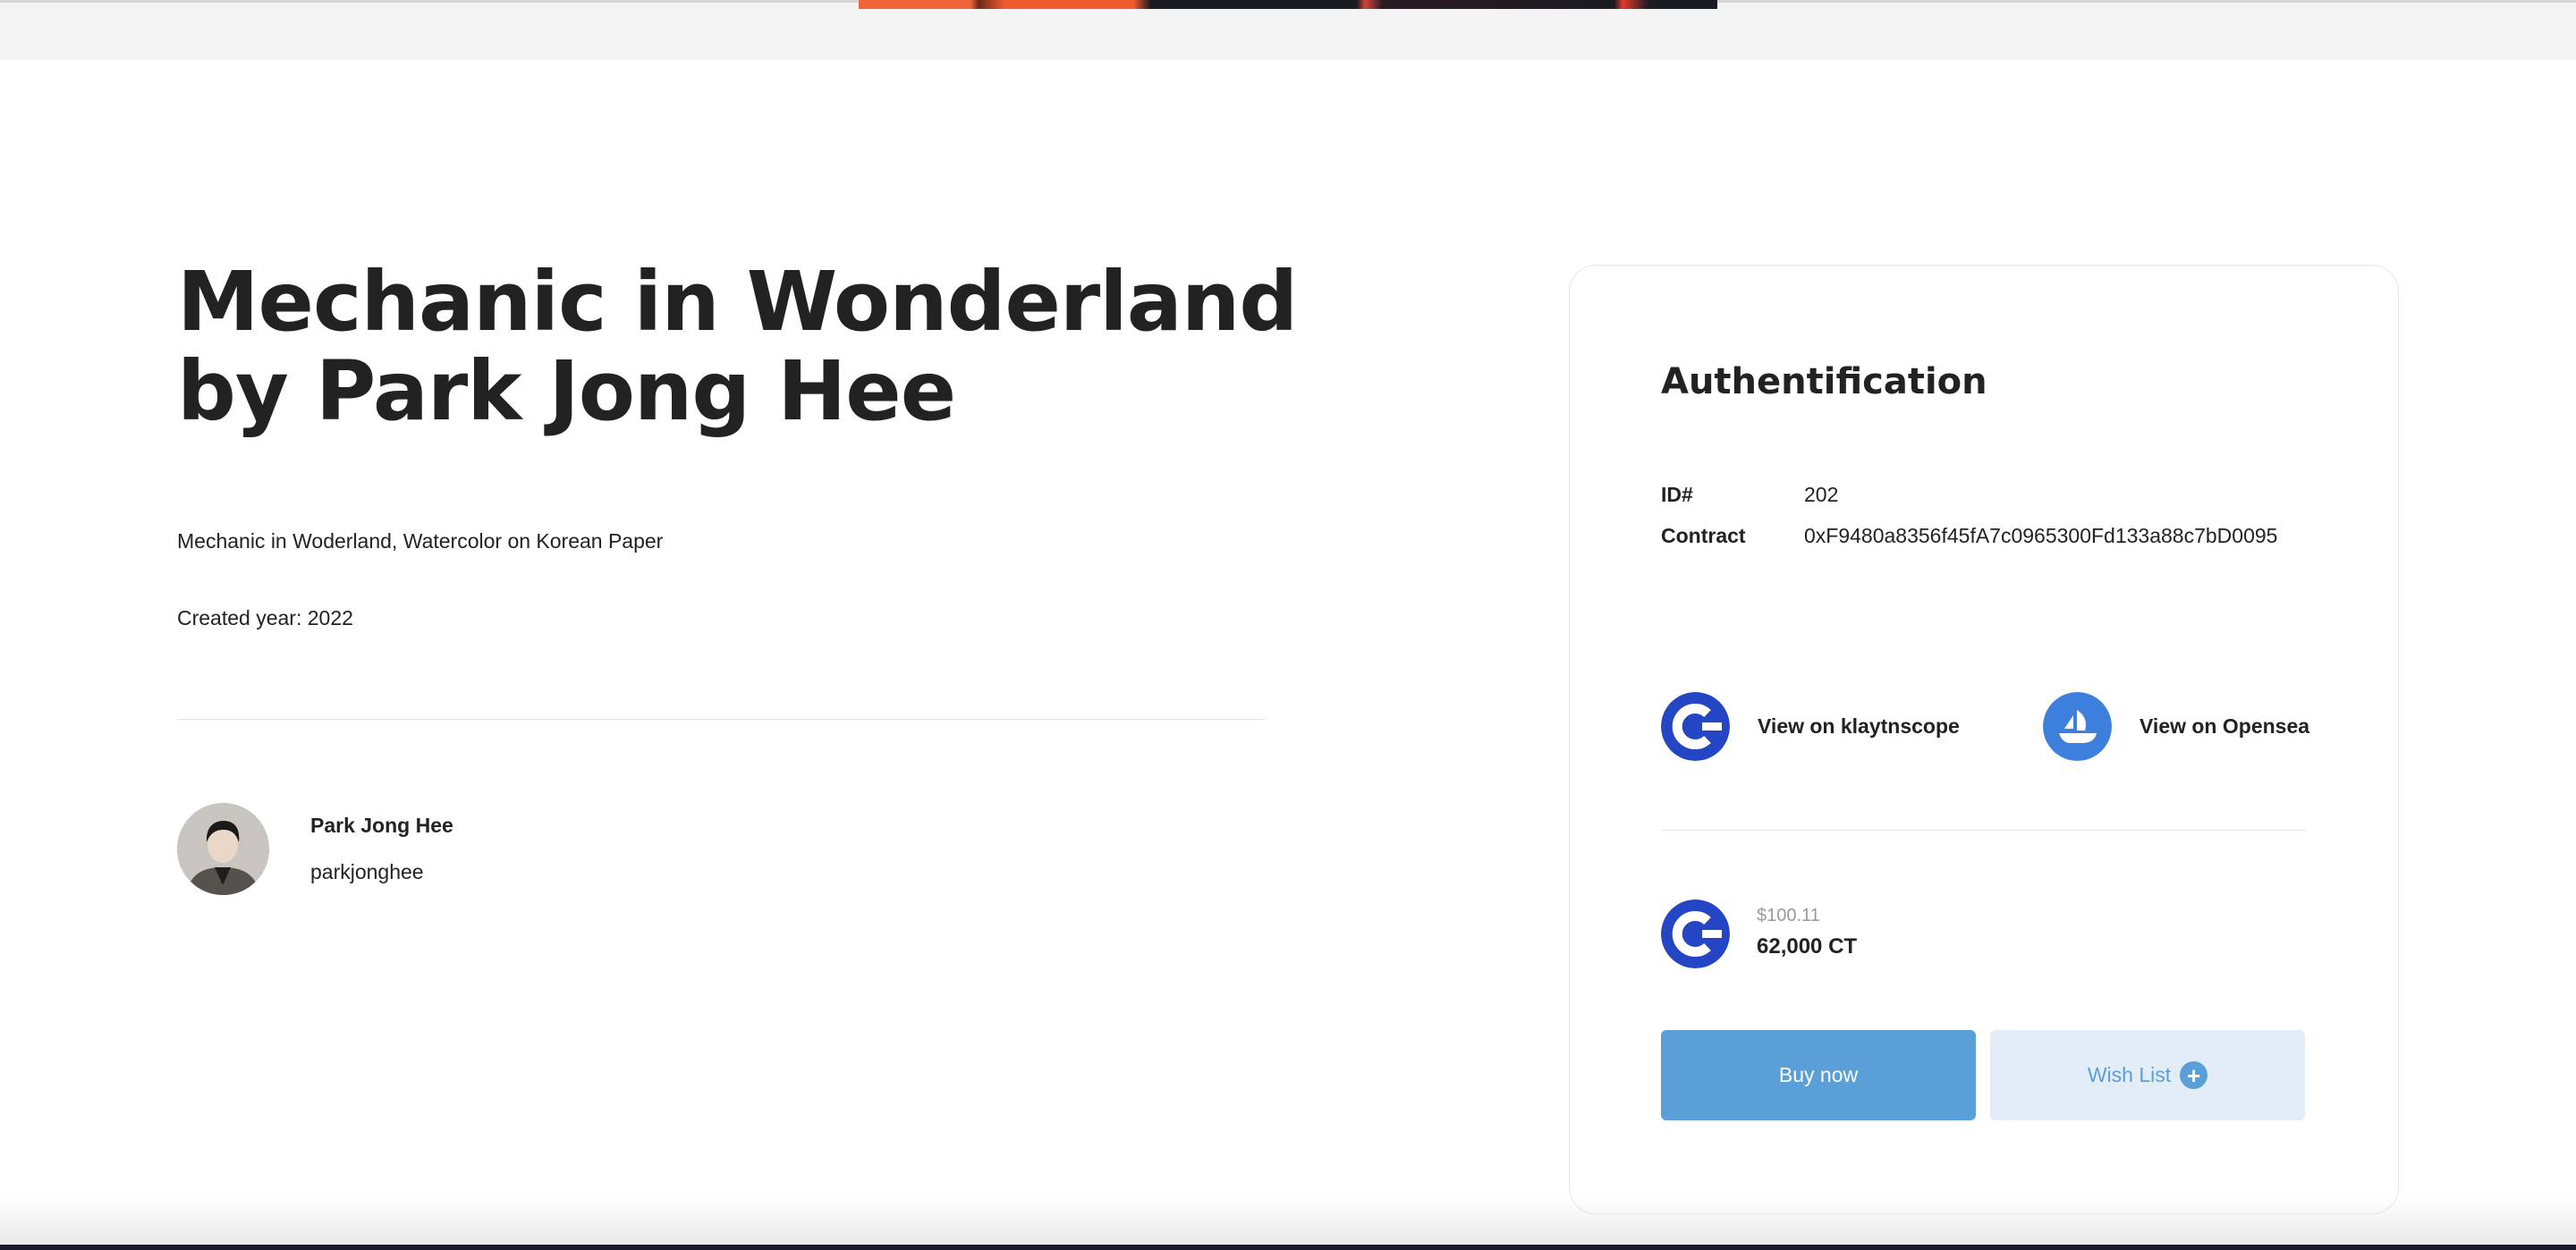 The height and width of the screenshot is (1250, 2576). What do you see at coordinates (2194, 1075) in the screenshot?
I see `plus-icon: +` at bounding box center [2194, 1075].